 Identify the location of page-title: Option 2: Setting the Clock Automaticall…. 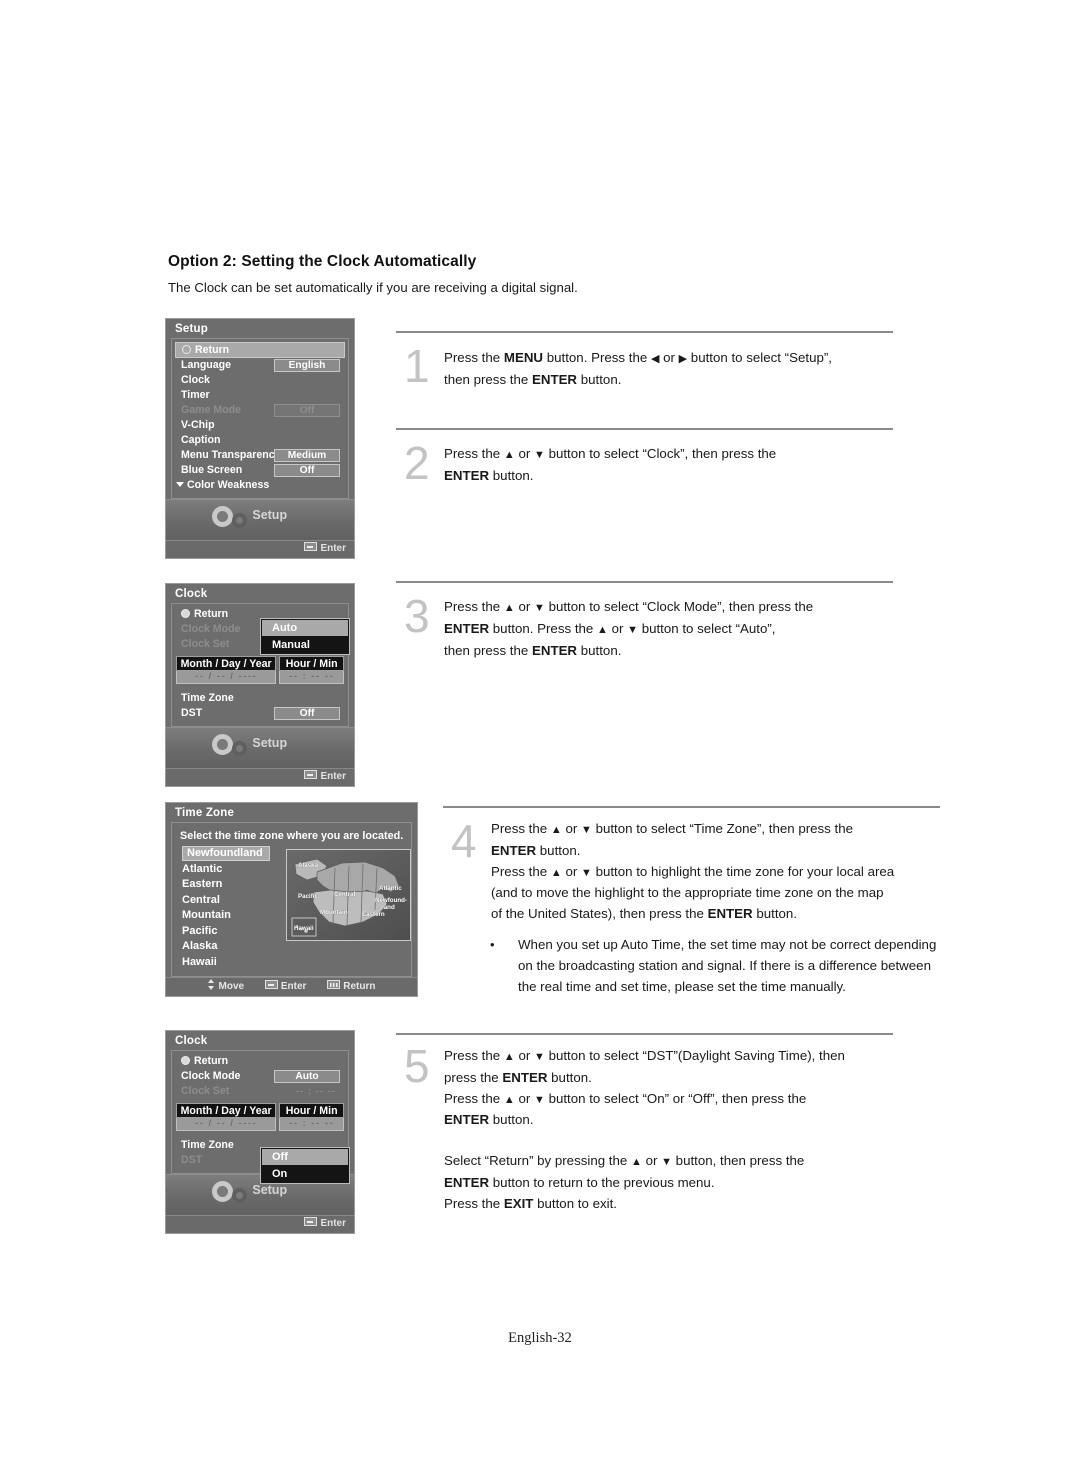
(322, 261).